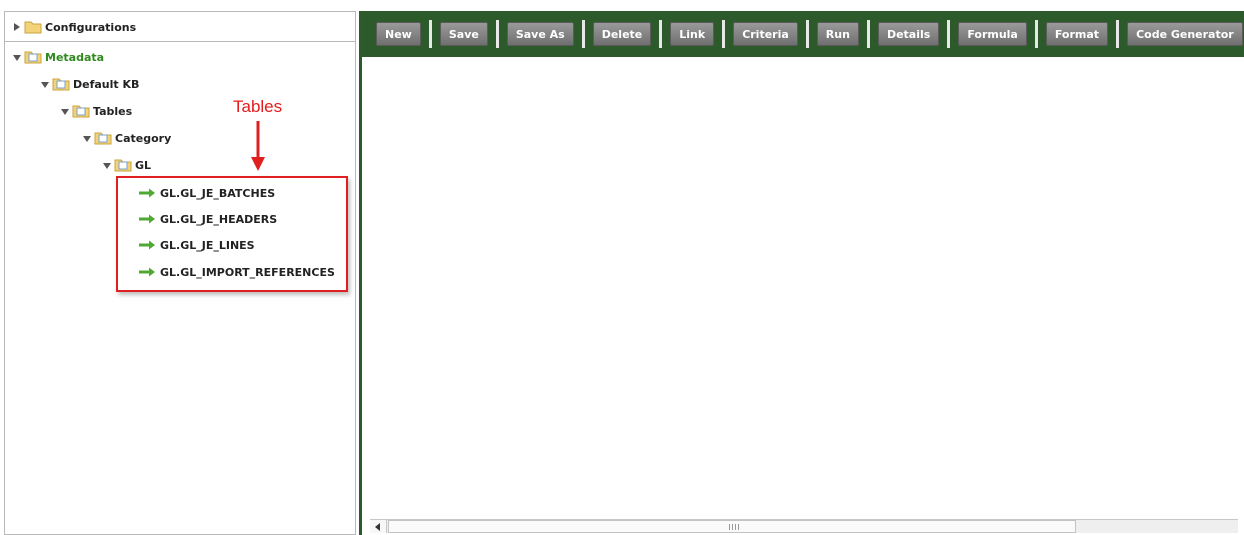 The width and height of the screenshot is (1244, 535). Describe the element at coordinates (1077, 34) in the screenshot. I see `format-button: Format` at that location.